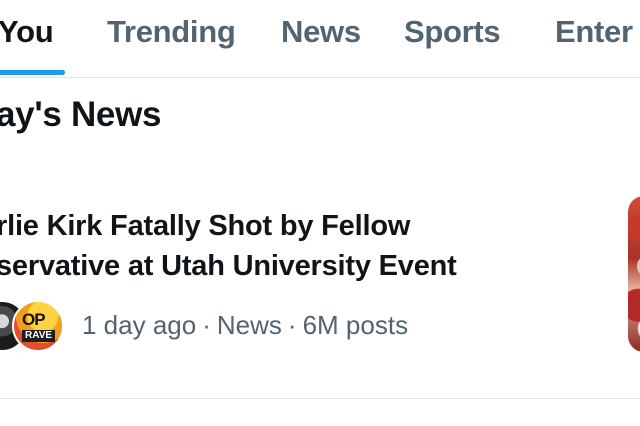 The width and height of the screenshot is (640, 426). Describe the element at coordinates (320, 398) in the screenshot. I see `card-divider` at that location.